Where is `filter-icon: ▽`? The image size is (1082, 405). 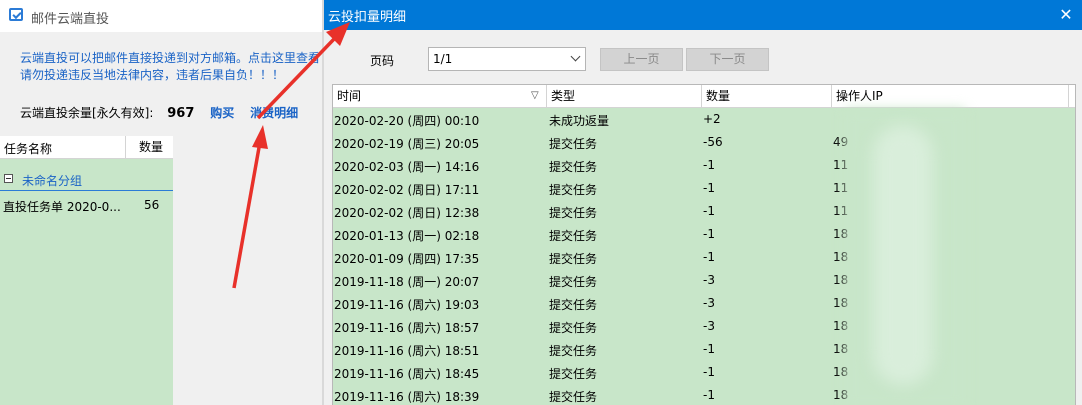
filter-icon: ▽ is located at coordinates (535, 95).